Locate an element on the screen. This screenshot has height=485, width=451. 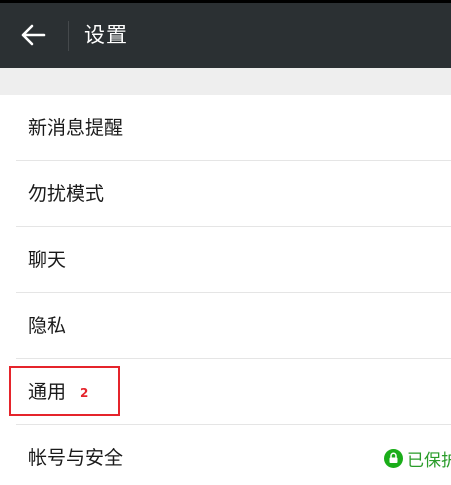
settings-item-label: 帐号与安全 is located at coordinates (76, 458).